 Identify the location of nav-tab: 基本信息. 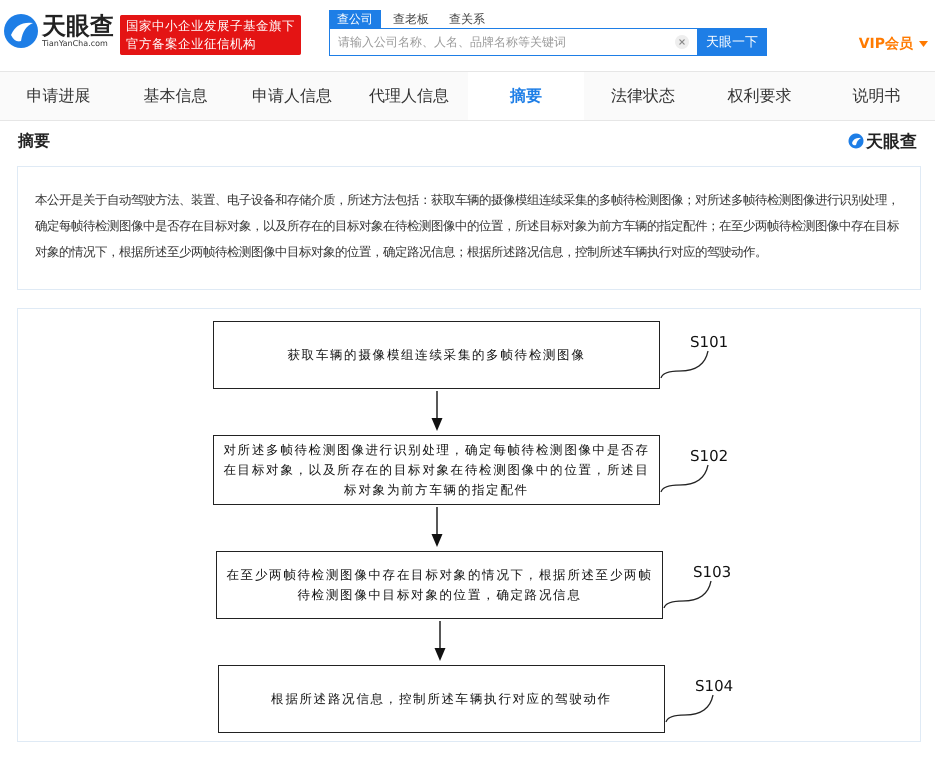
(175, 96).